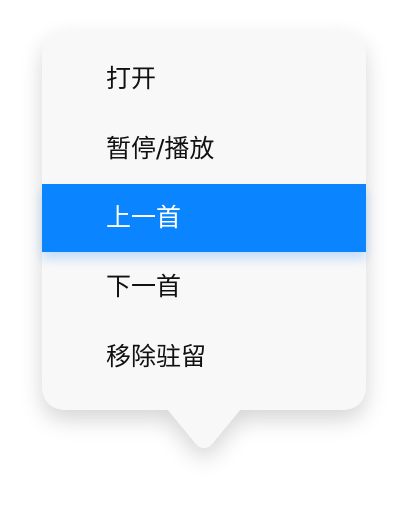 This screenshot has height=506, width=408. What do you see at coordinates (204, 287) in the screenshot?
I see `menu-item-next: 下一首` at bounding box center [204, 287].